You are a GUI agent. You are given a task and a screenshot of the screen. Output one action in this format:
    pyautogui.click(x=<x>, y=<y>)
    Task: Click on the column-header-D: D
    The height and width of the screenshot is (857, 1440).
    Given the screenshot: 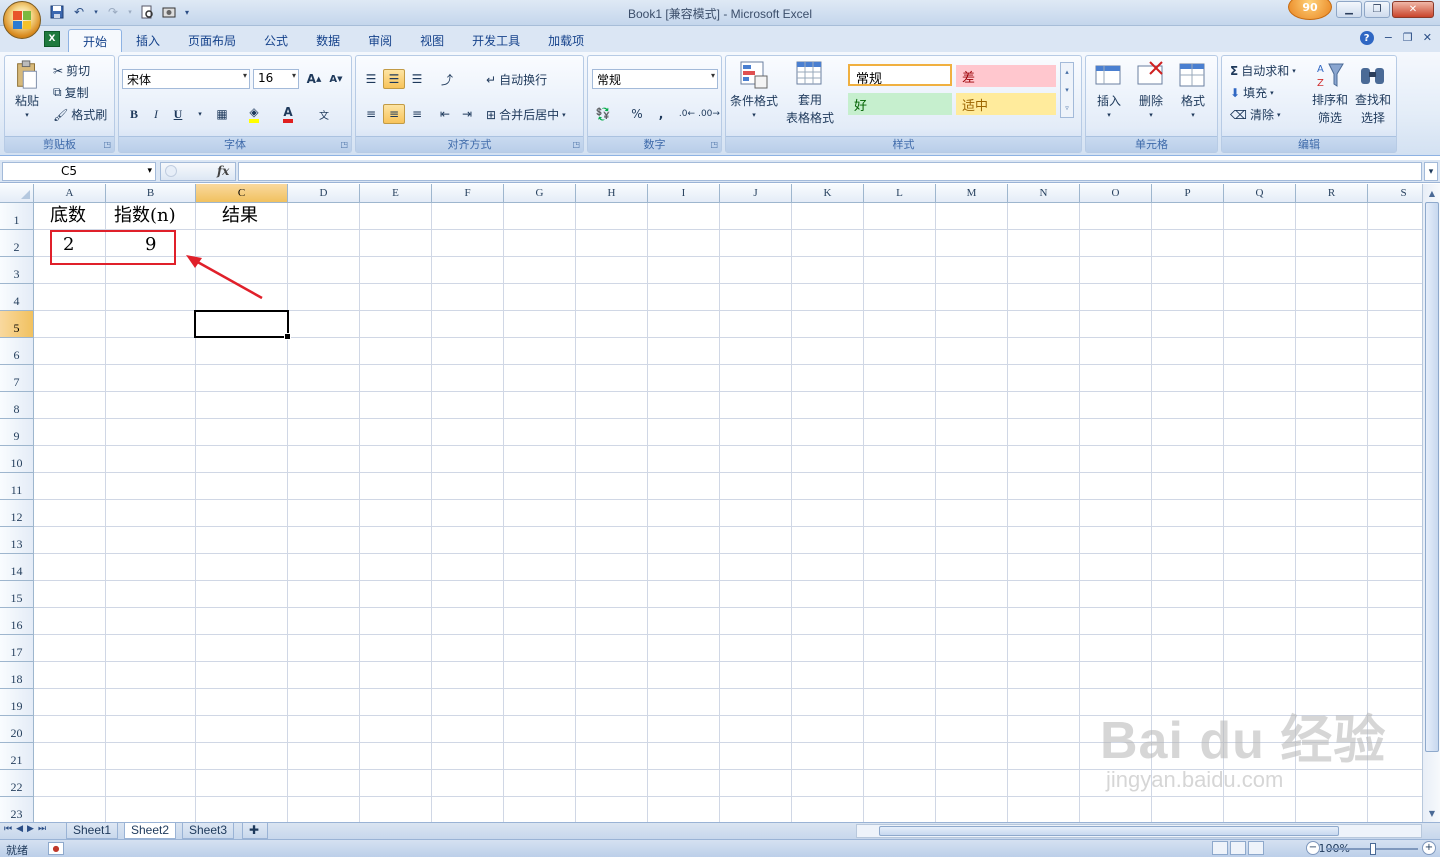 What is the action you would take?
    pyautogui.click(x=324, y=193)
    